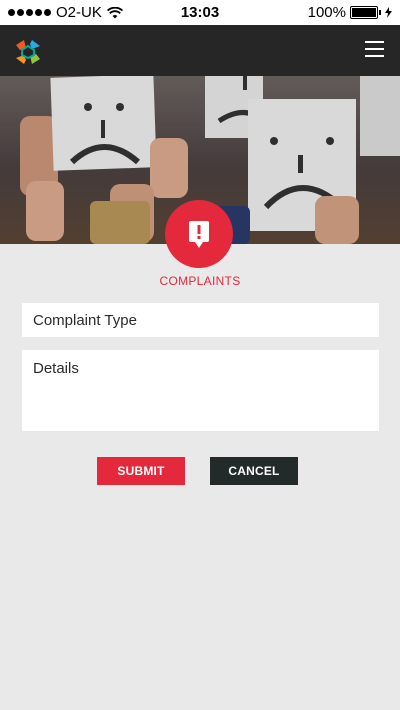 The width and height of the screenshot is (400, 710). Describe the element at coordinates (79, 12) in the screenshot. I see `carrier-name: O2-UK` at that location.